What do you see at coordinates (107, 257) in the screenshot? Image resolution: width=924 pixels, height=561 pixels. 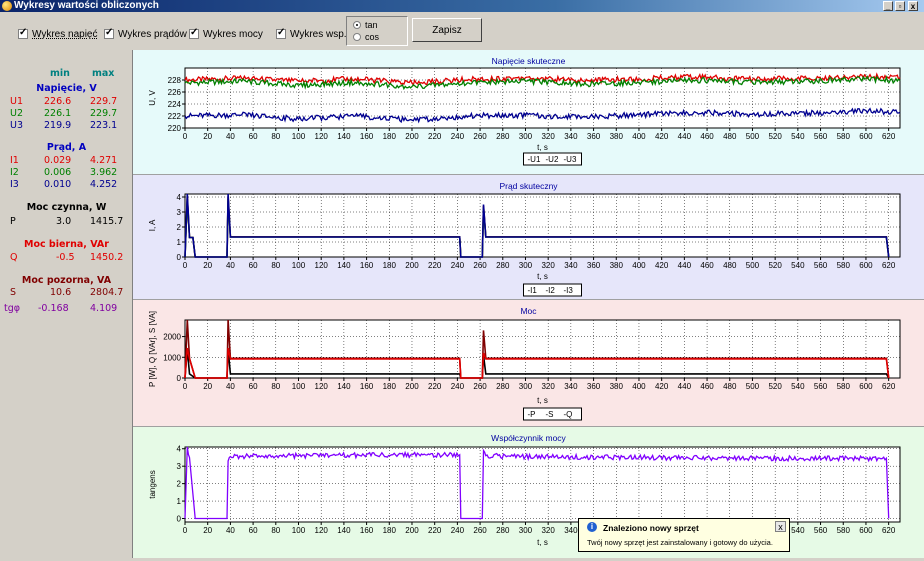 I see `stat-max: 1450.2` at bounding box center [107, 257].